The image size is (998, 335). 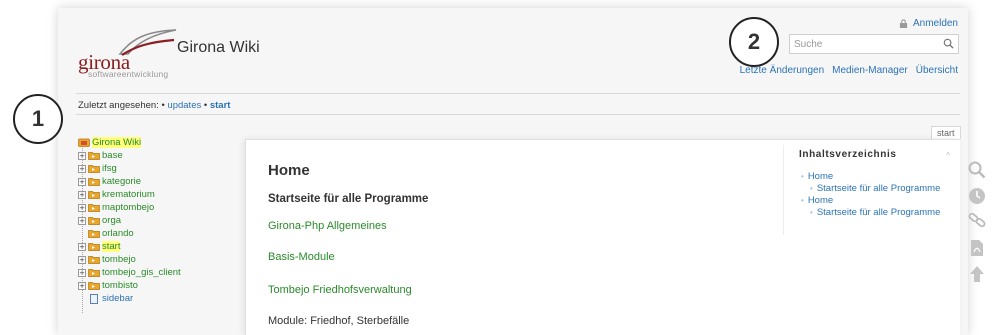 I want to click on login-label: Anmelden, so click(x=935, y=23).